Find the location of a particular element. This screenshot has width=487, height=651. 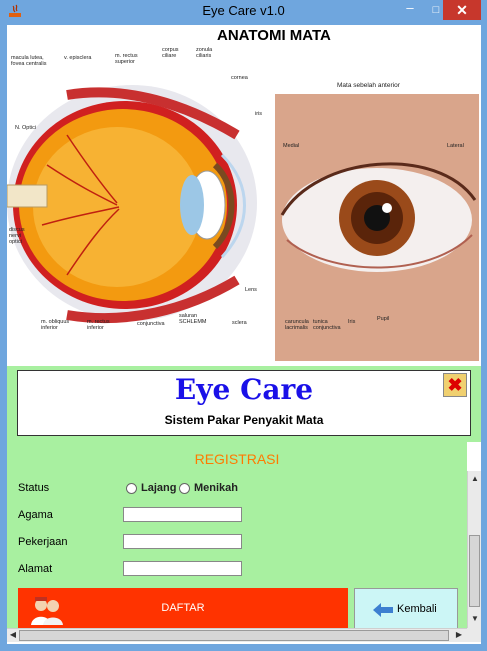

kembali-button: Kembali is located at coordinates (406, 610).